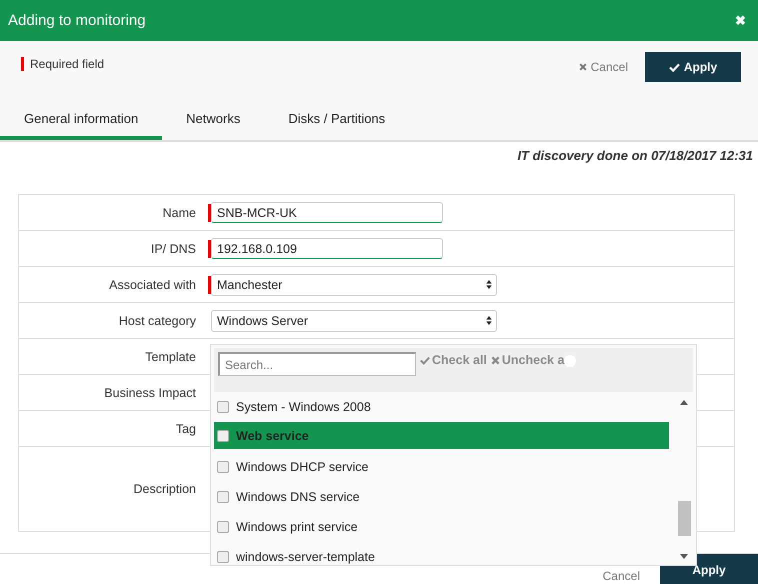 Image resolution: width=758 pixels, height=584 pixels. Describe the element at coordinates (441, 527) in the screenshot. I see `option-item: Windows print service` at that location.